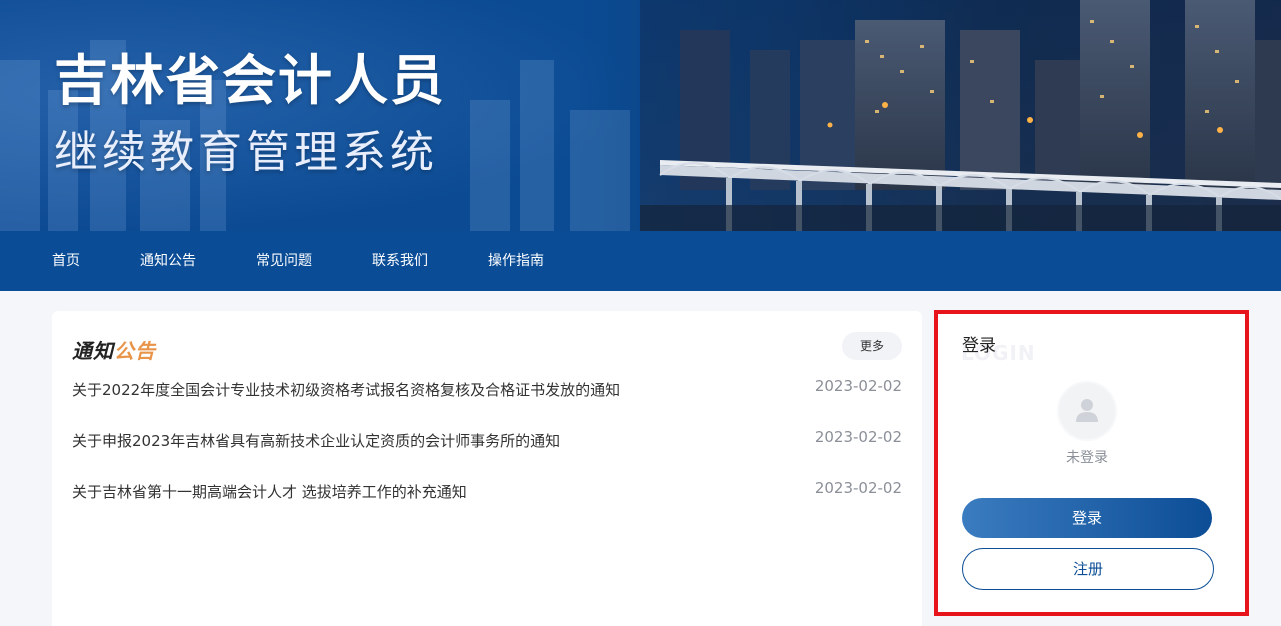 The height and width of the screenshot is (626, 1281). Describe the element at coordinates (246, 152) in the screenshot. I see `site-subtitle: 继续教育管理系统` at that location.